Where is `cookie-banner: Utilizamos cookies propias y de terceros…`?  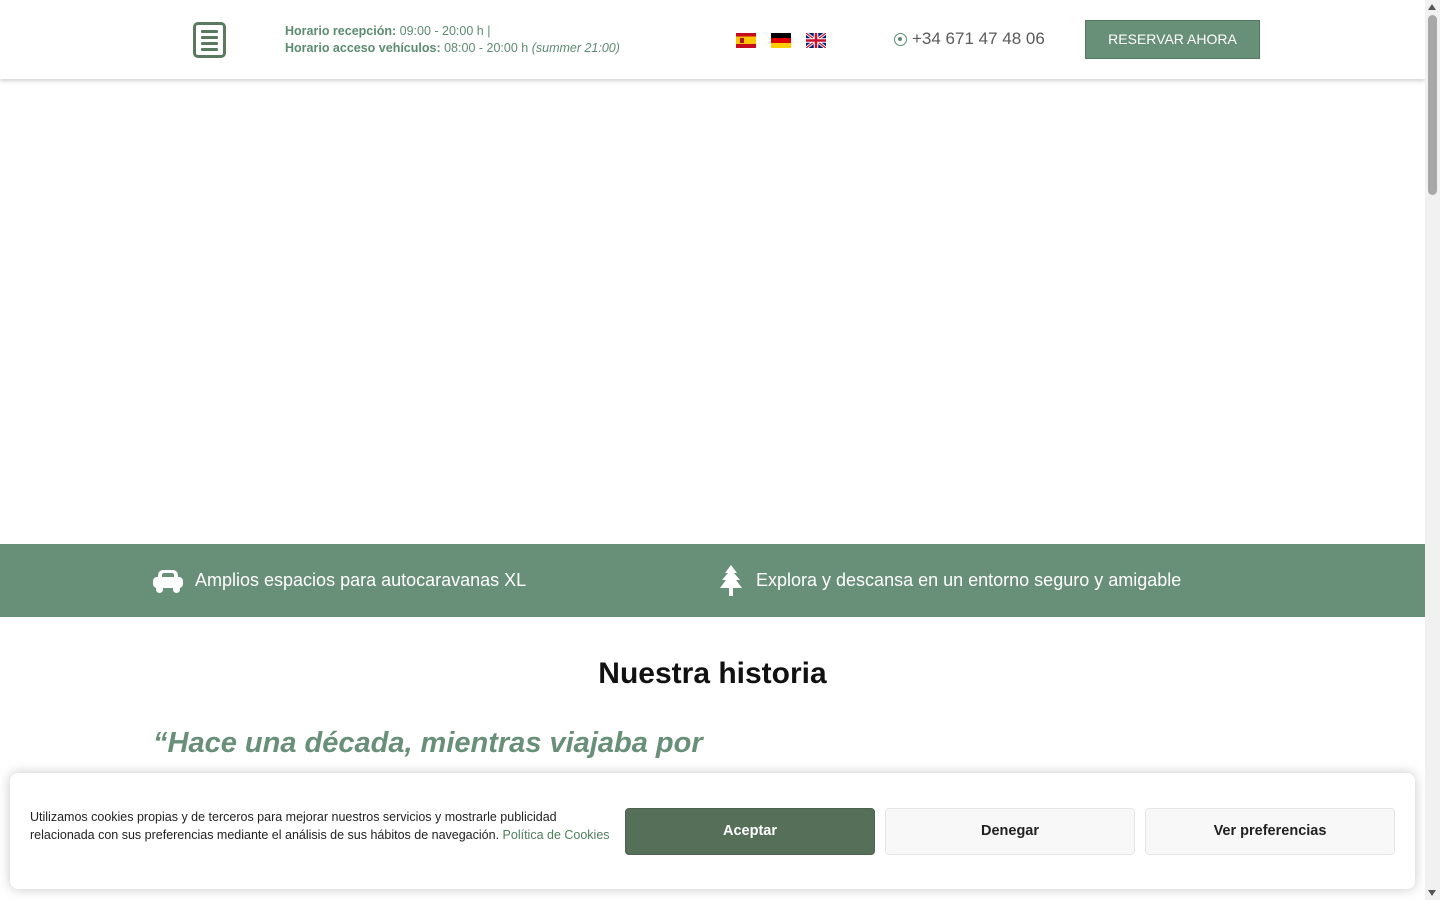
cookie-banner: Utilizamos cookies propias y de terceros… is located at coordinates (712, 831).